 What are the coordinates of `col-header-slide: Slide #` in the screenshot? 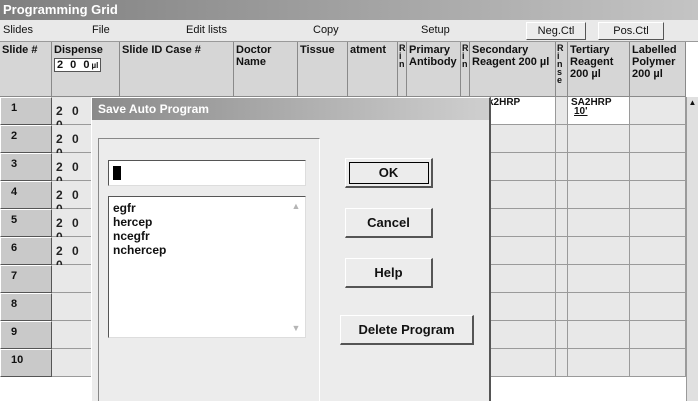 It's located at (26, 69).